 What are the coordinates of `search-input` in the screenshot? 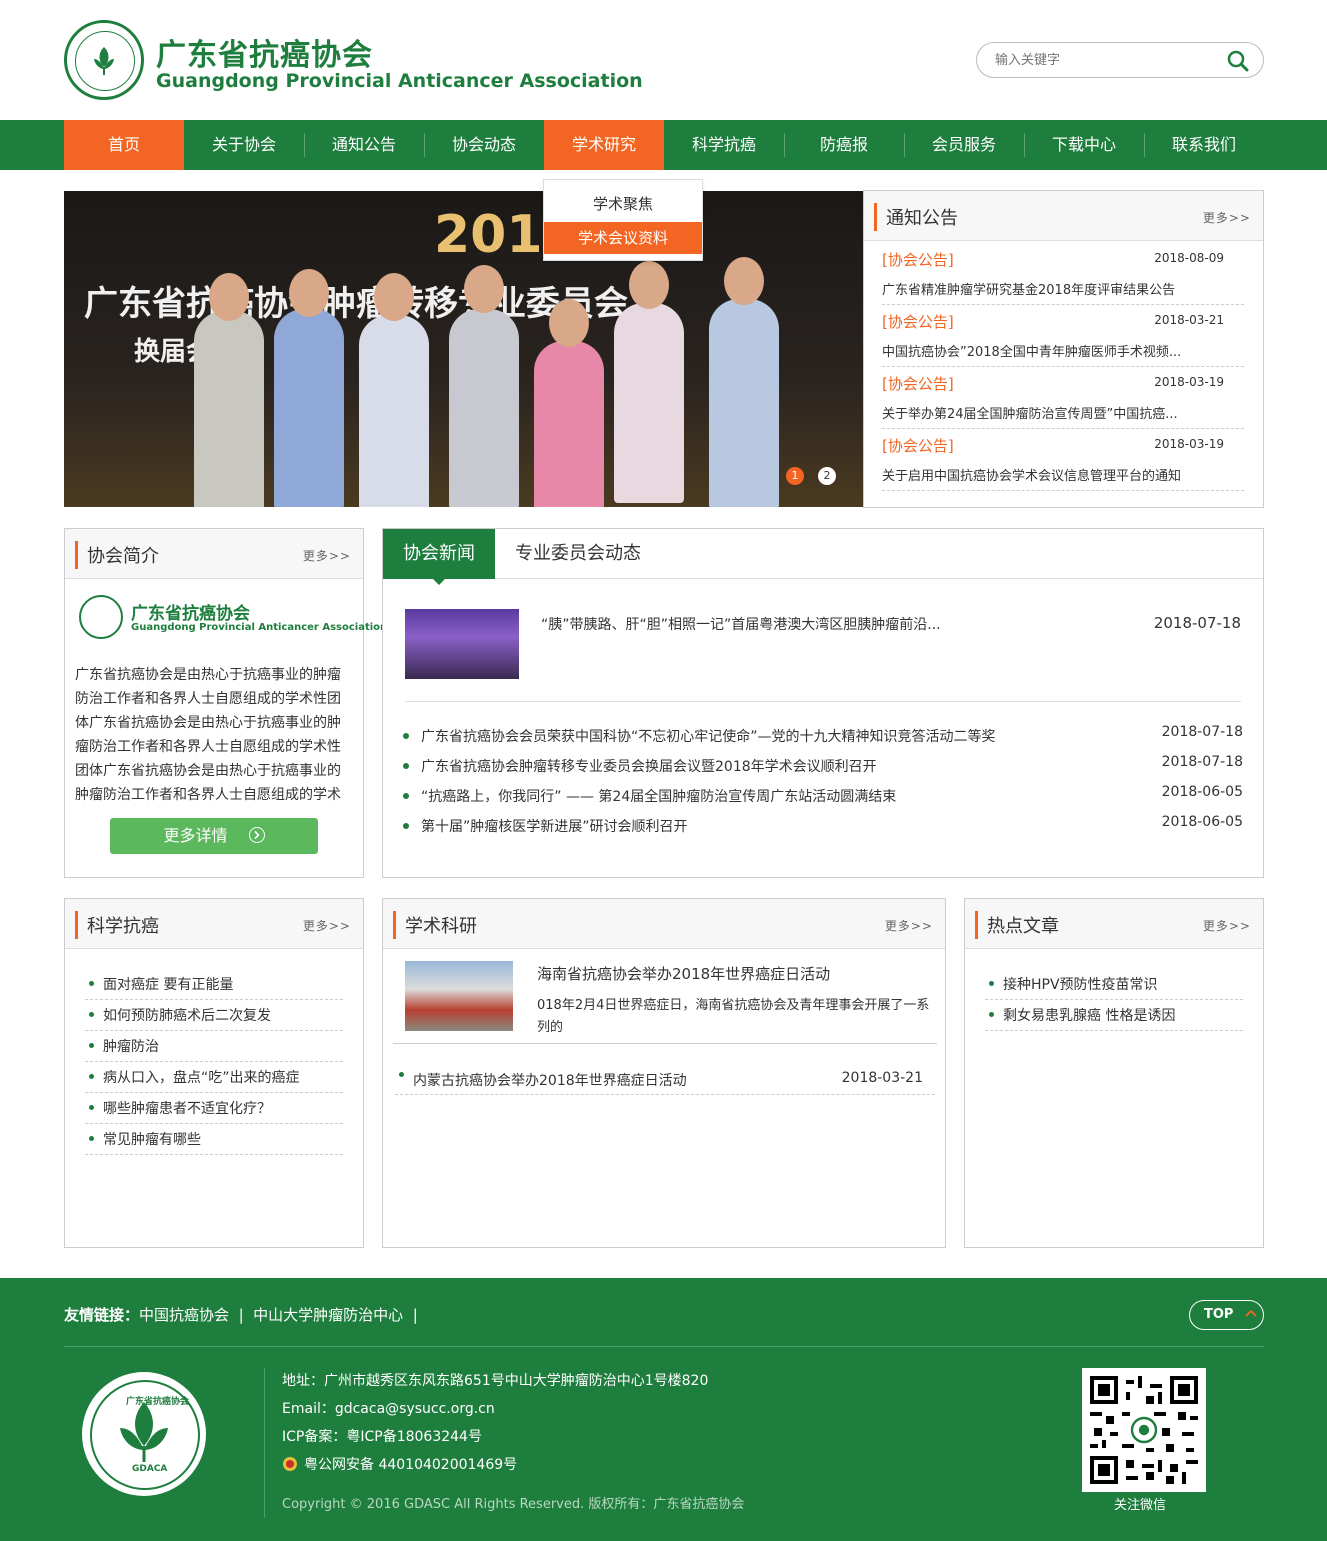 It's located at (1105, 60).